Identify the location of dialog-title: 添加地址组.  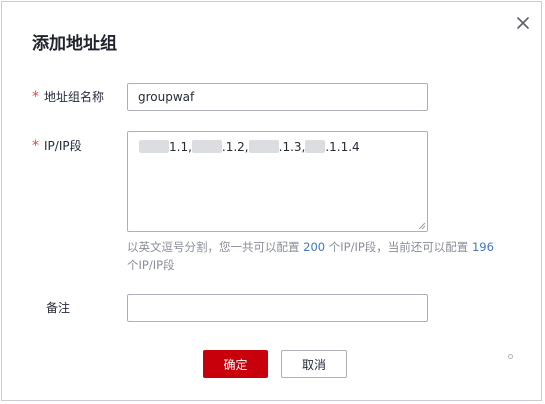
(74, 44).